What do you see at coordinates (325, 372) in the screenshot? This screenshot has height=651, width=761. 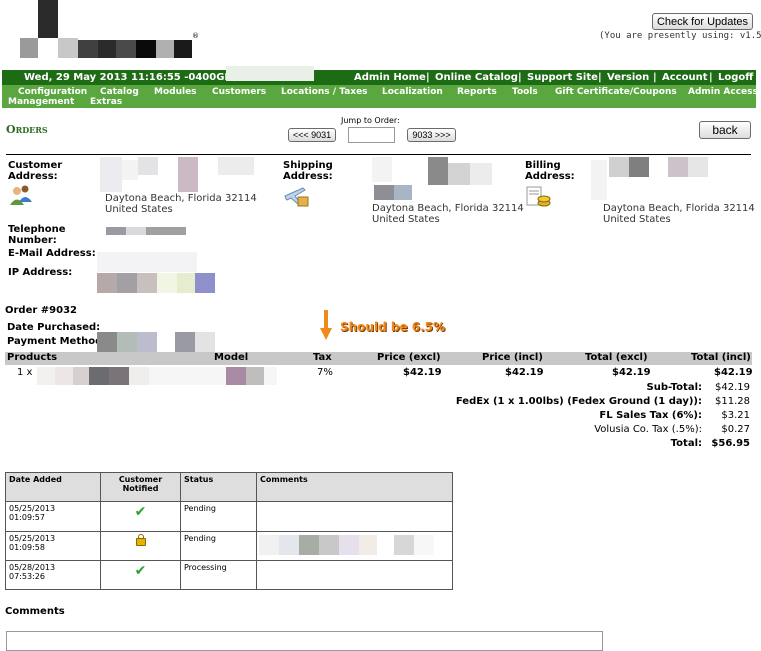 I see `product-tax: 7%` at bounding box center [325, 372].